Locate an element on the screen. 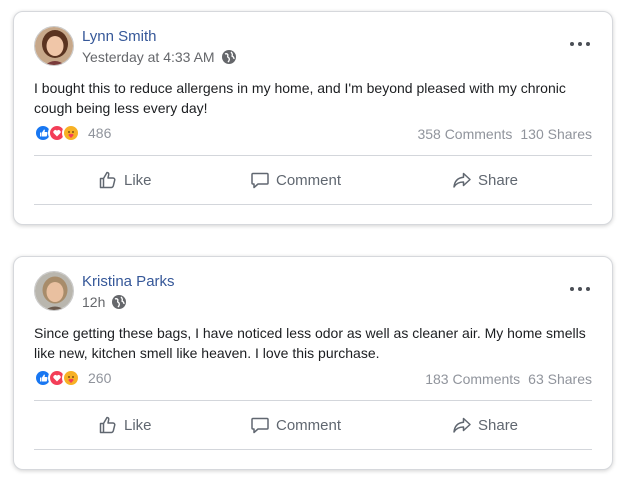  author-name: Lynn Smith is located at coordinates (119, 36).